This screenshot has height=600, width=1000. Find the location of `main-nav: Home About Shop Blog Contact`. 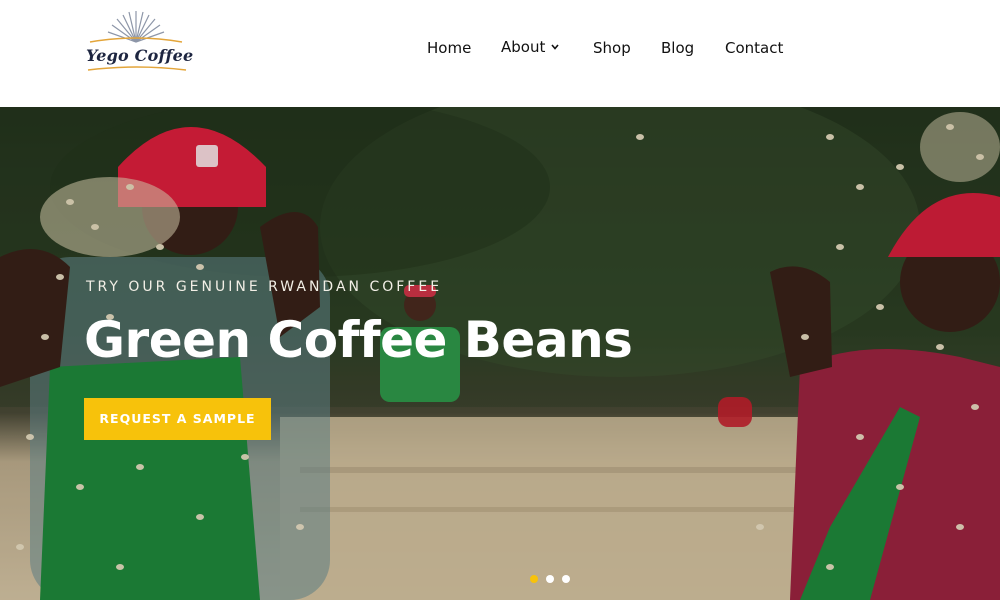

main-nav: Home About Shop Blog Contact is located at coordinates (500, 50).